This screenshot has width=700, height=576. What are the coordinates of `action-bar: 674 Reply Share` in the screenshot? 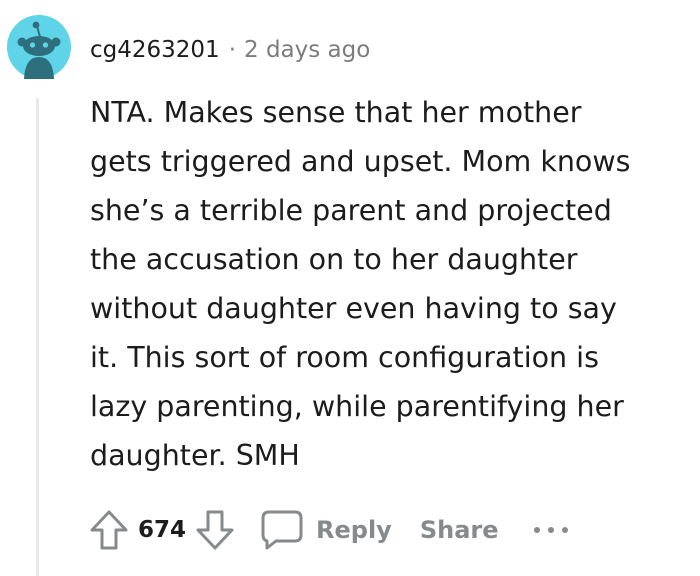 It's located at (326, 530).